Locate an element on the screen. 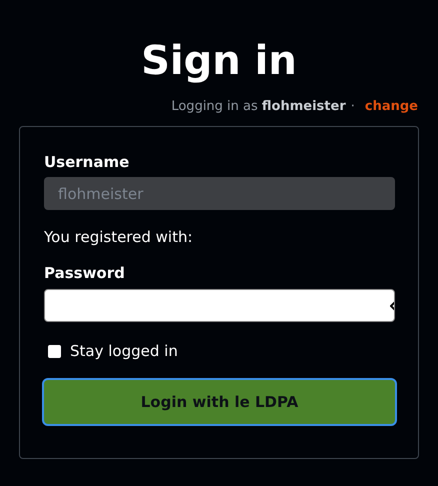 This screenshot has height=486, width=438. page-title: Sign in is located at coordinates (219, 61).